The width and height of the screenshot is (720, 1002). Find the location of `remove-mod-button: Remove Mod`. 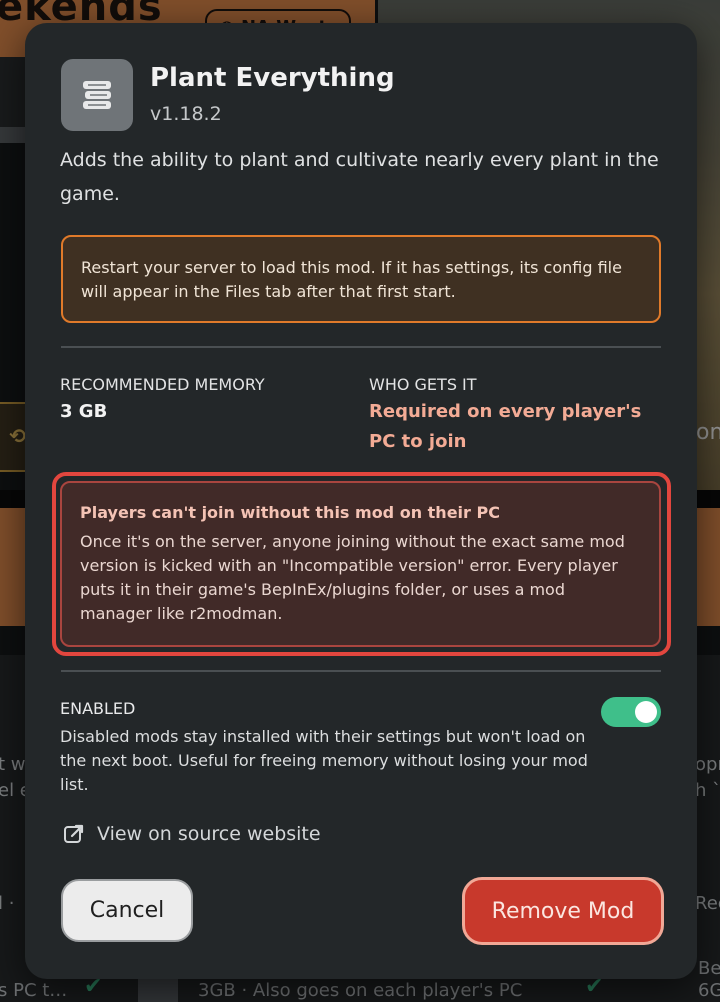

remove-mod-button: Remove Mod is located at coordinates (563, 911).